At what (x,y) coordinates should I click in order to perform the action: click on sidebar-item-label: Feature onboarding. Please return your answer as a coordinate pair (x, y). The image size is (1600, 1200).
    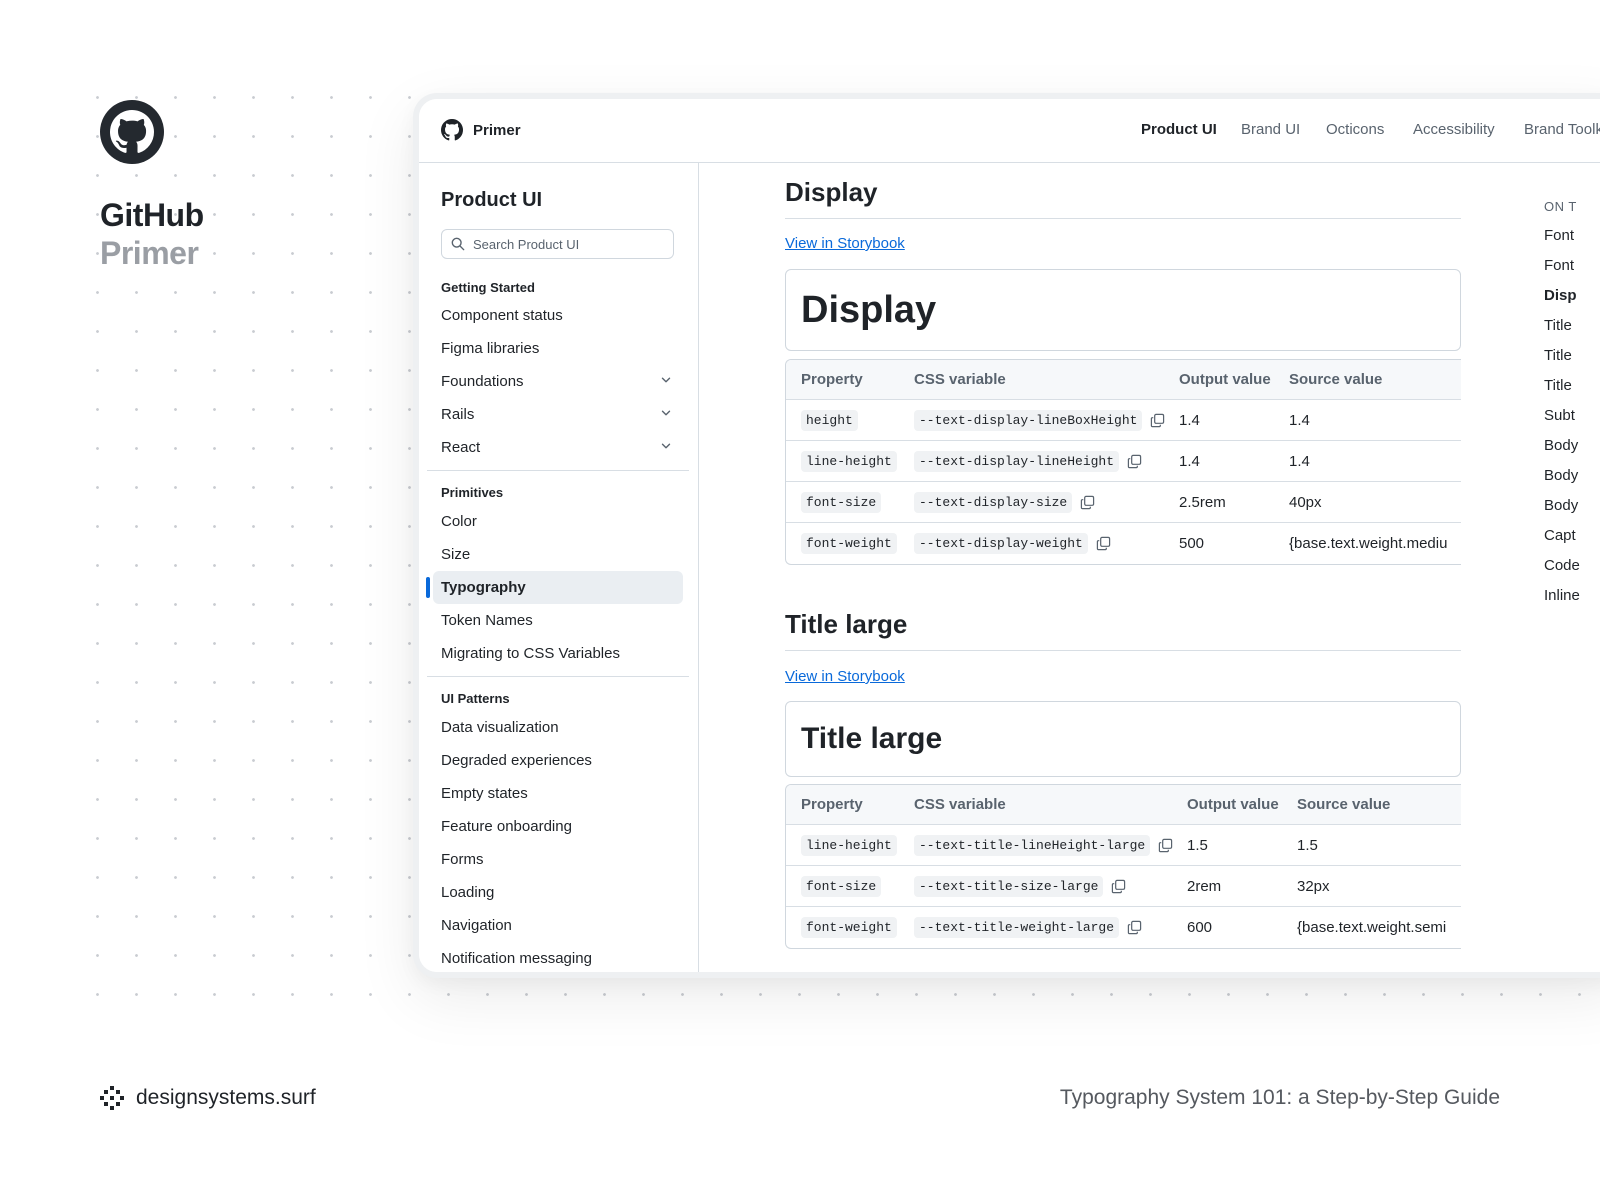
    Looking at the image, I should click on (506, 826).